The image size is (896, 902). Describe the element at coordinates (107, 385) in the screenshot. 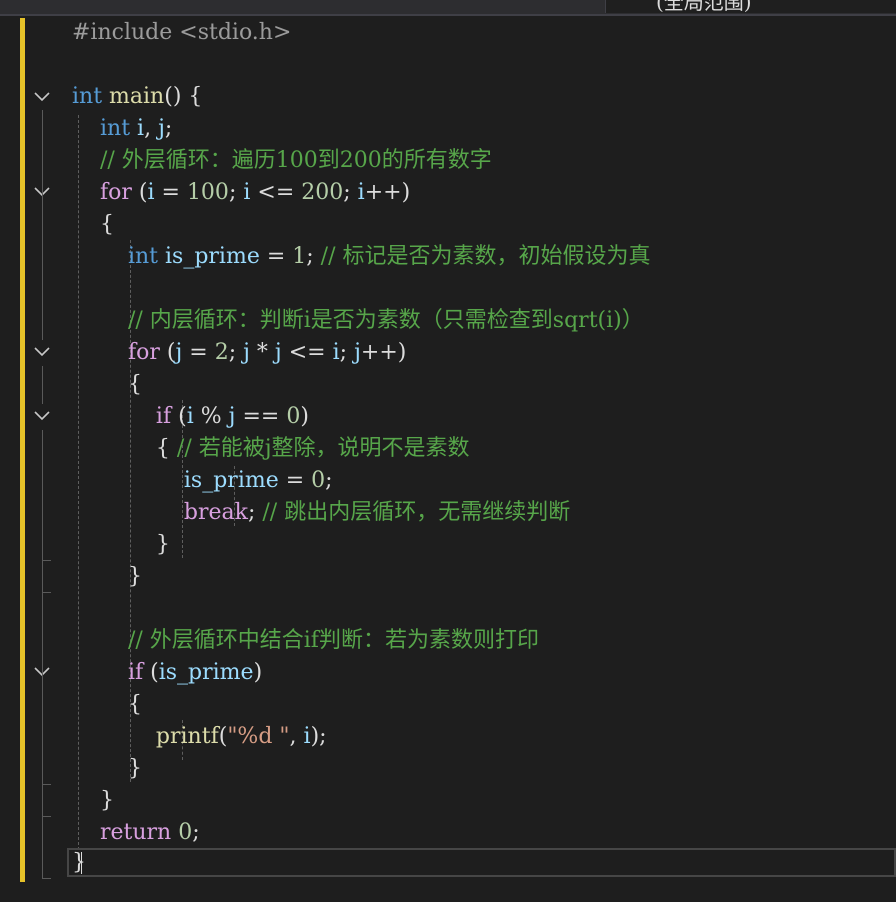

I see `code-line-12: {` at that location.